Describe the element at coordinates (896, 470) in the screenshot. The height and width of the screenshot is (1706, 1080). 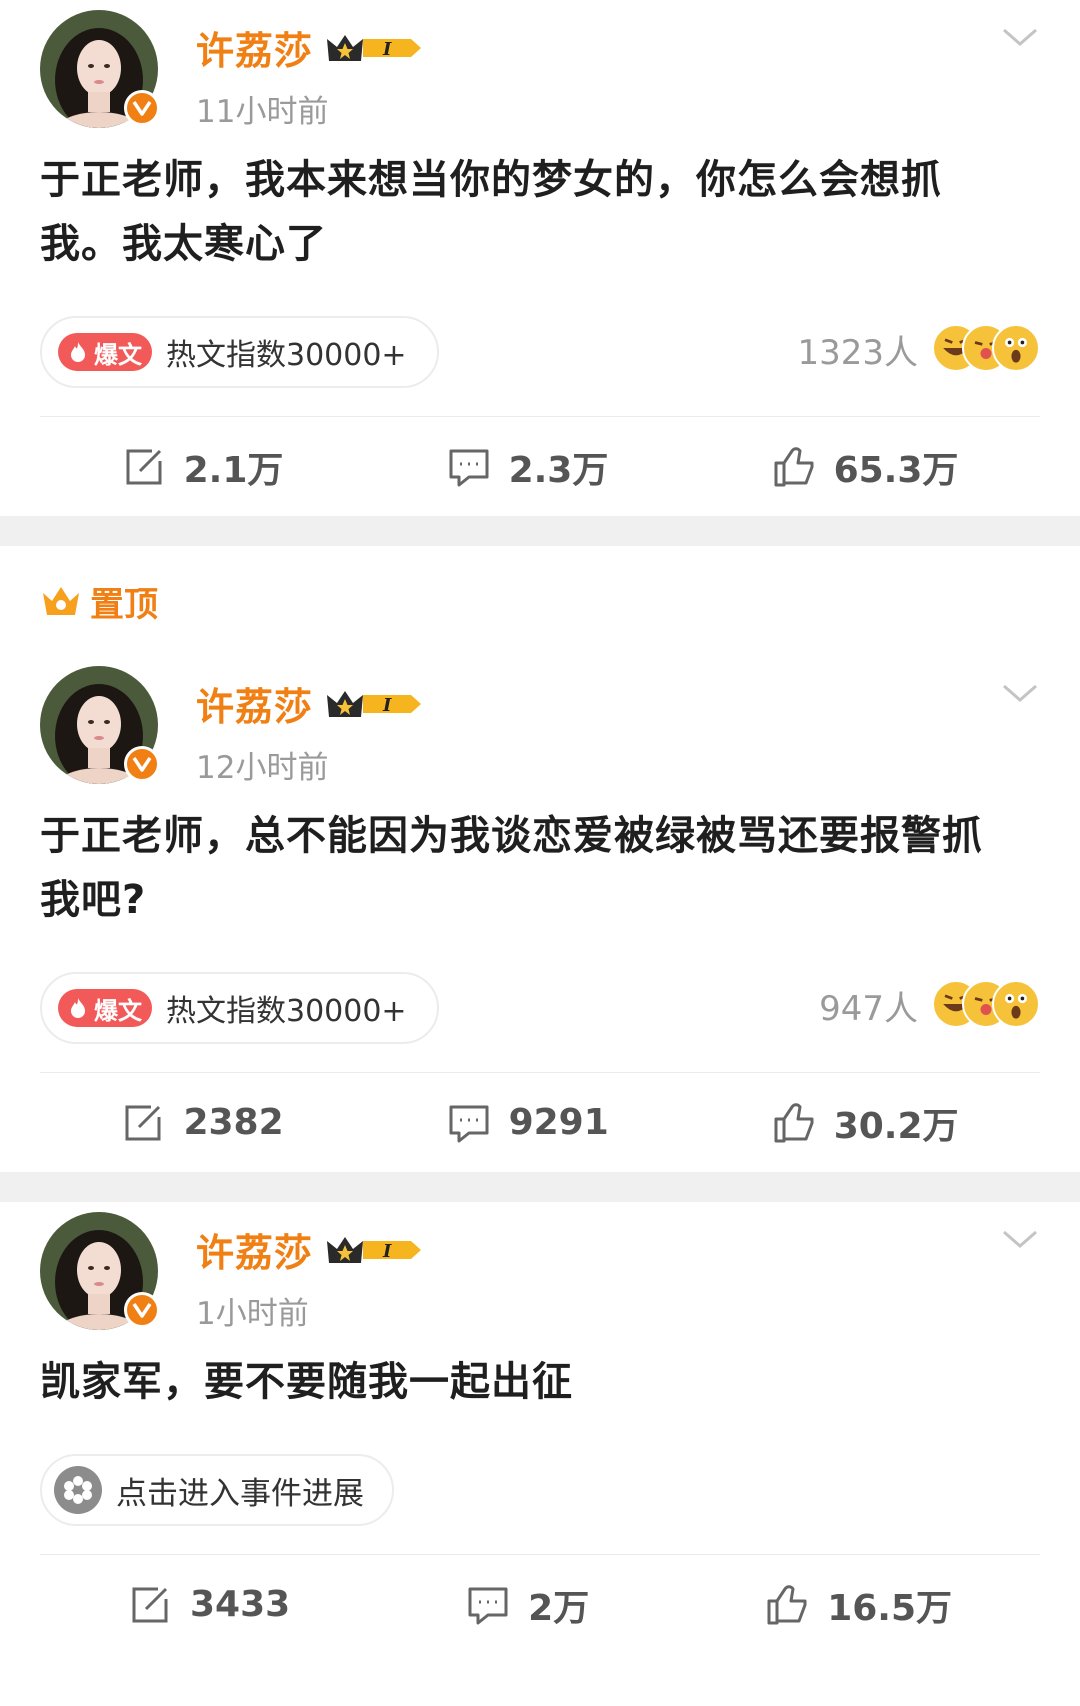
I see `like-count: 65.3万` at that location.